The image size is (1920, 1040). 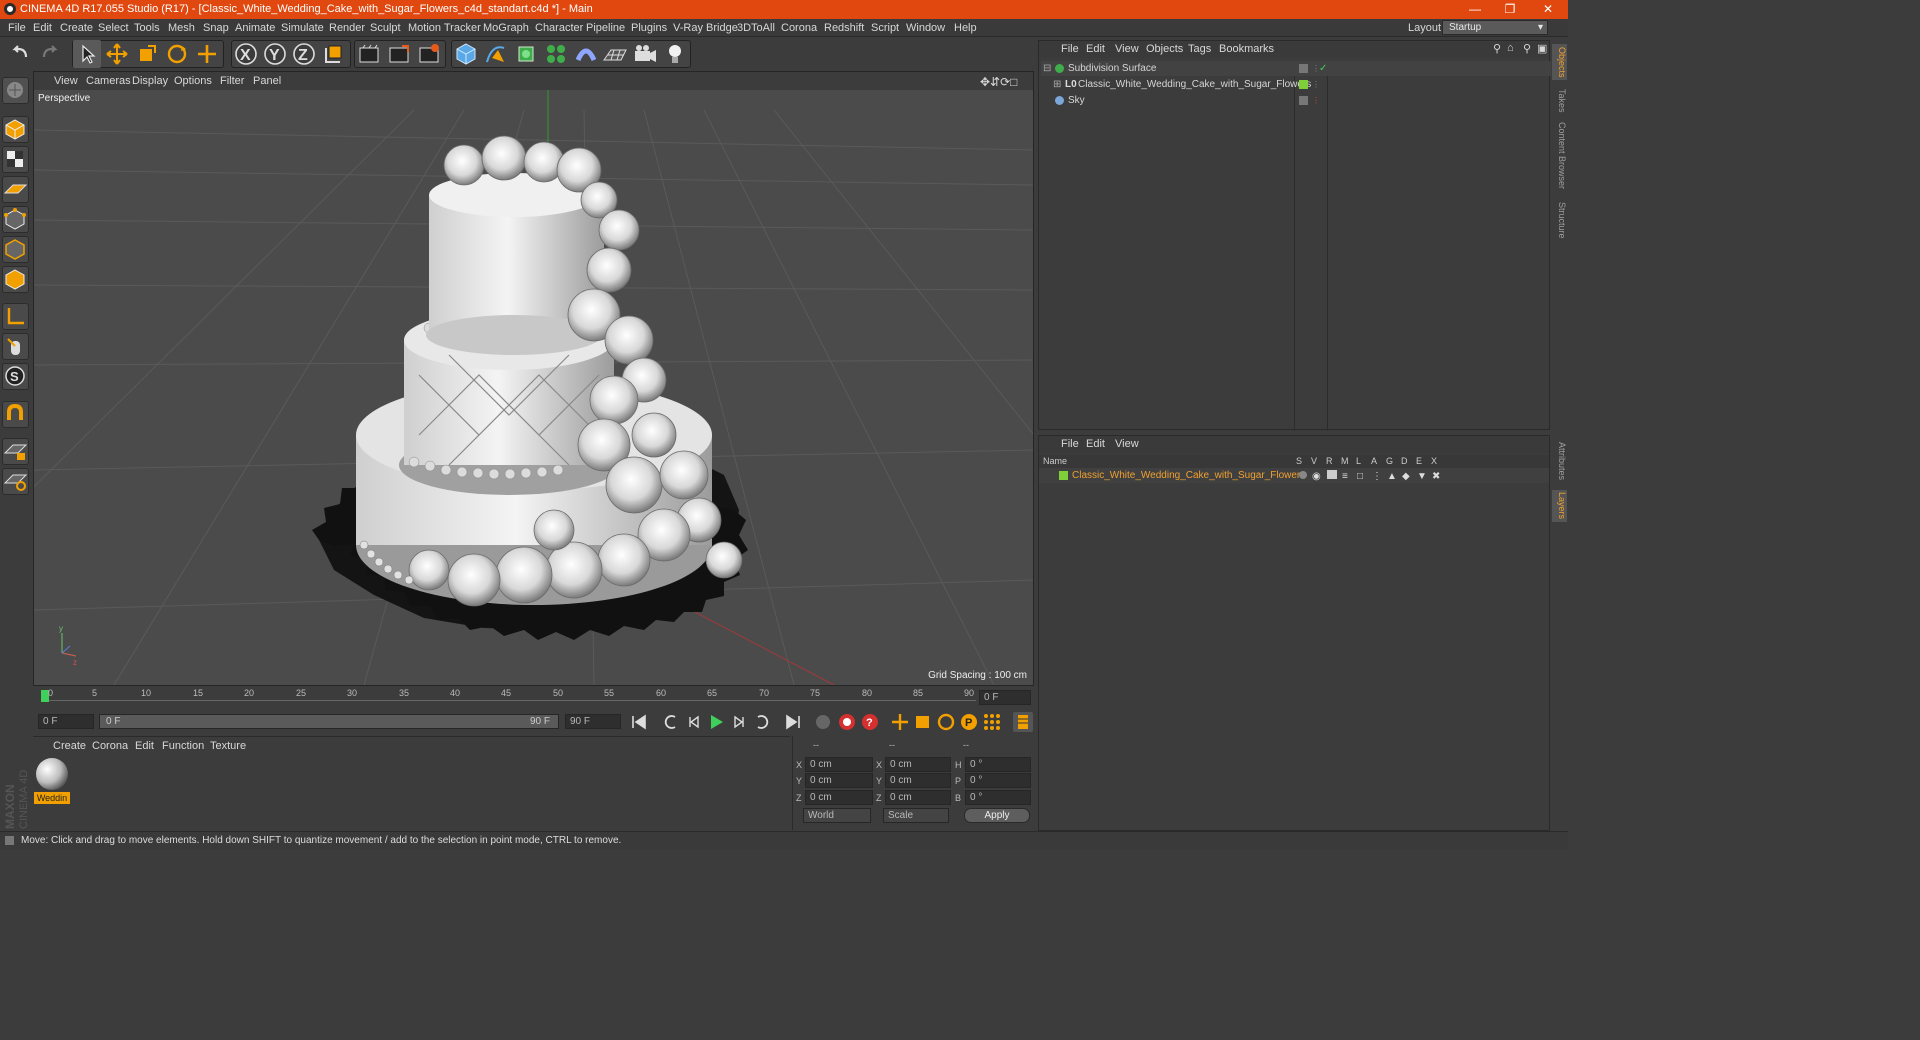 I want to click on xref-toggle-icon: ✖, so click(x=1436, y=476).